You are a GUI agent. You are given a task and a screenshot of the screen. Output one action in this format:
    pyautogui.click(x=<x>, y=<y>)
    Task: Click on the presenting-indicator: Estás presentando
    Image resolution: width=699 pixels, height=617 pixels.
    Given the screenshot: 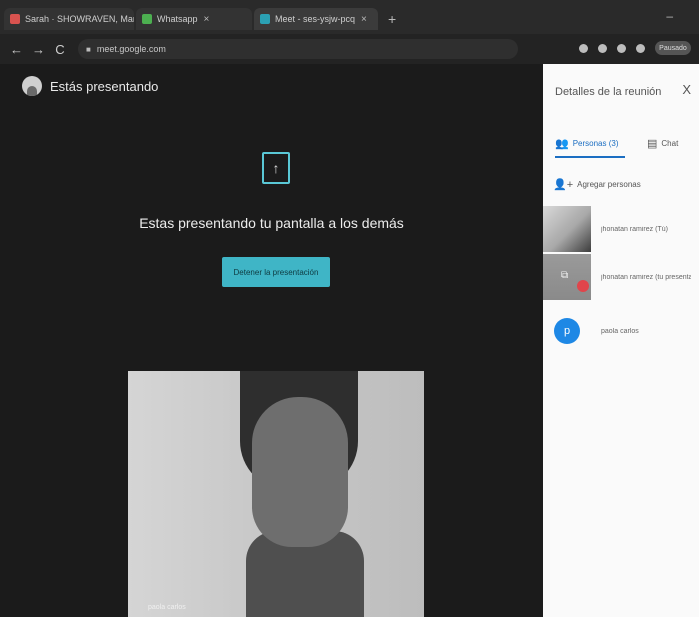 What is the action you would take?
    pyautogui.click(x=90, y=86)
    